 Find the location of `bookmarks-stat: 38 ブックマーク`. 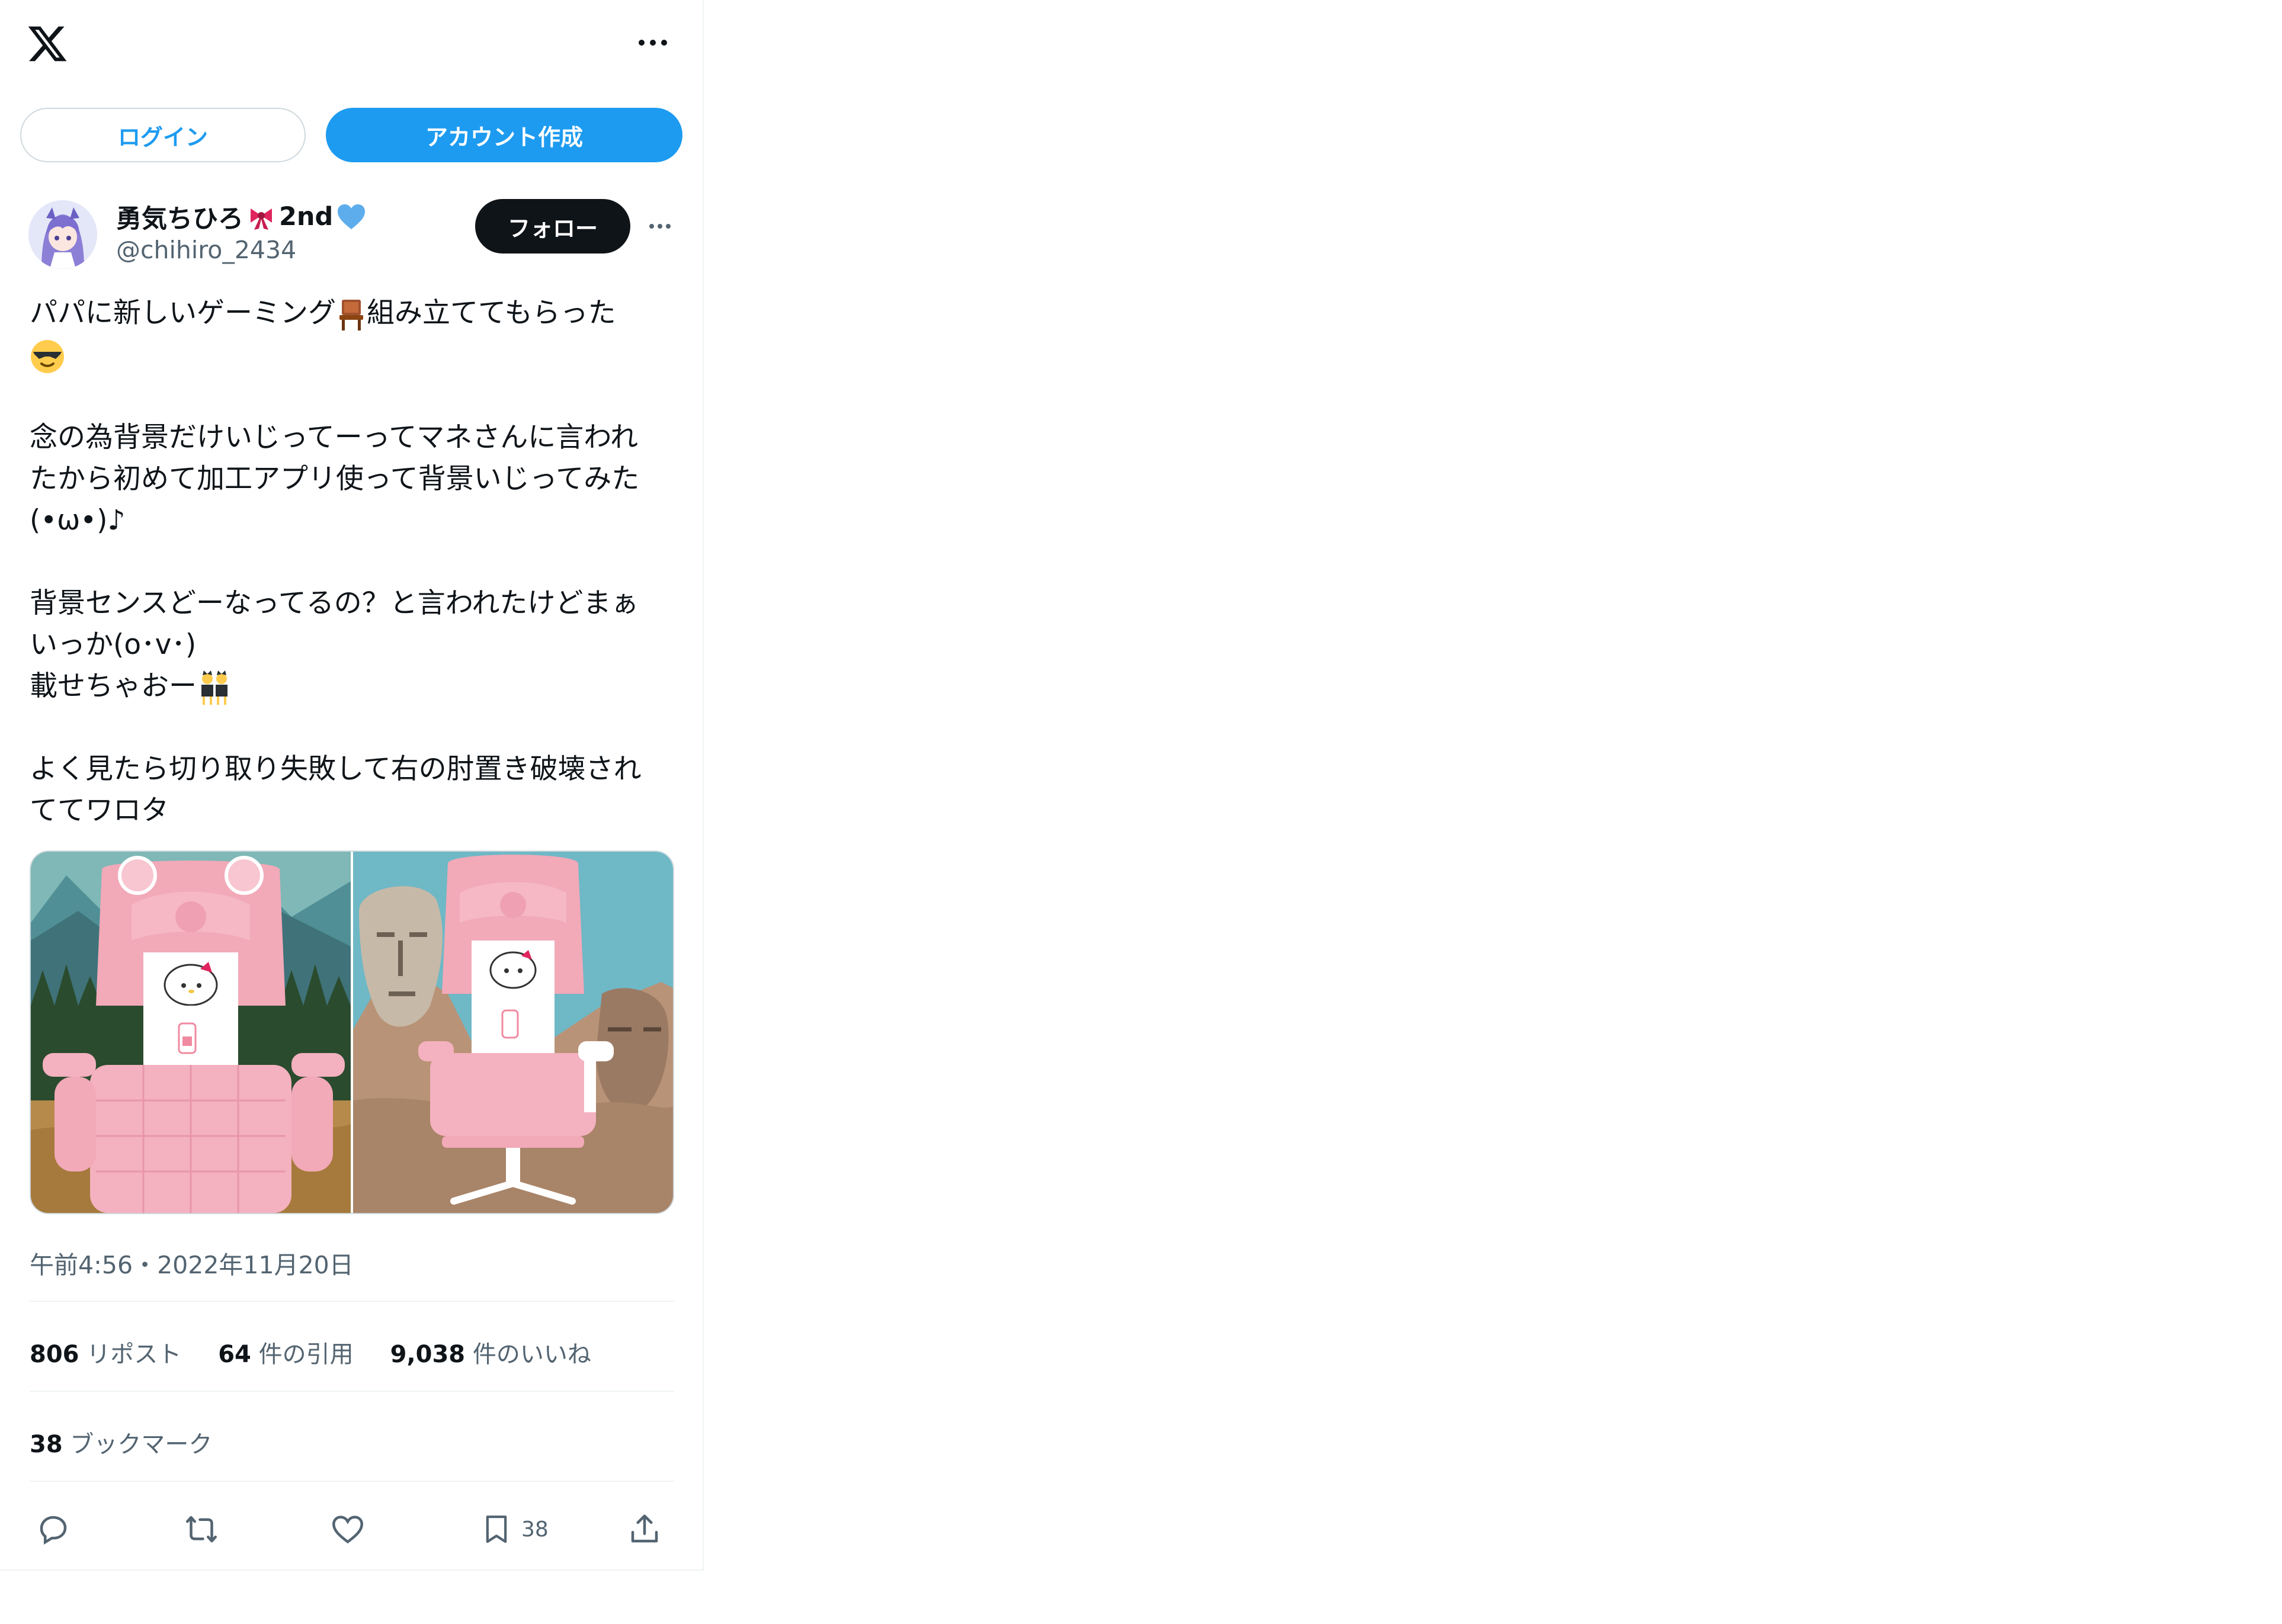

bookmarks-stat: 38 ブックマーク is located at coordinates (121, 1444).